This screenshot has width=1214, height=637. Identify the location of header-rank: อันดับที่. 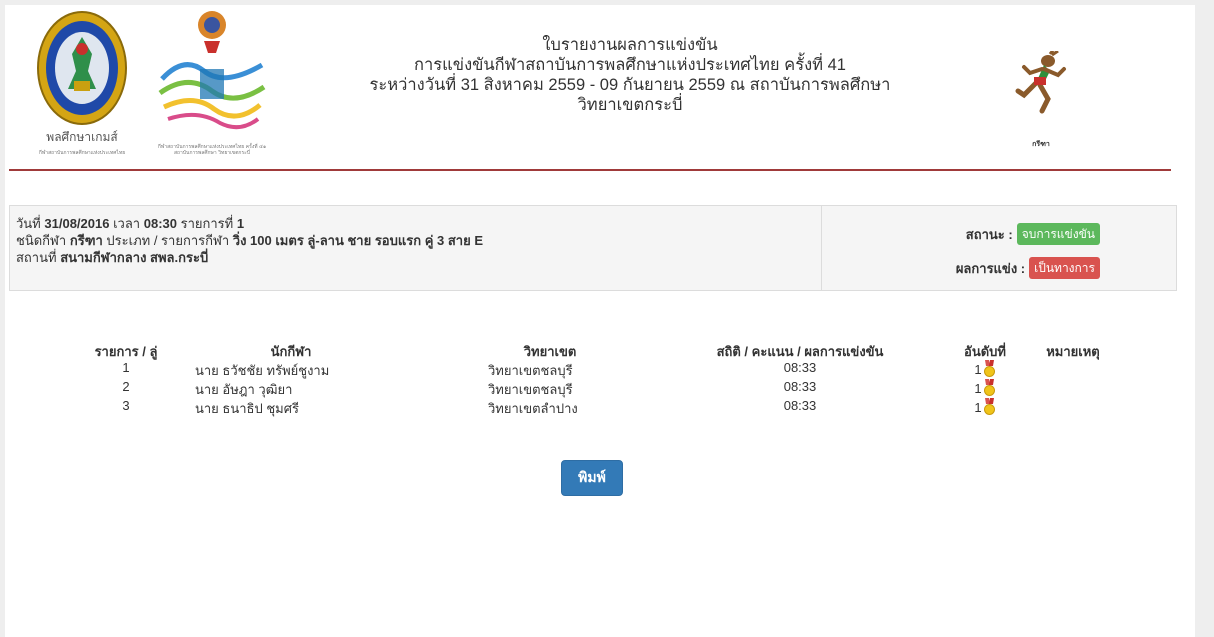
(985, 351).